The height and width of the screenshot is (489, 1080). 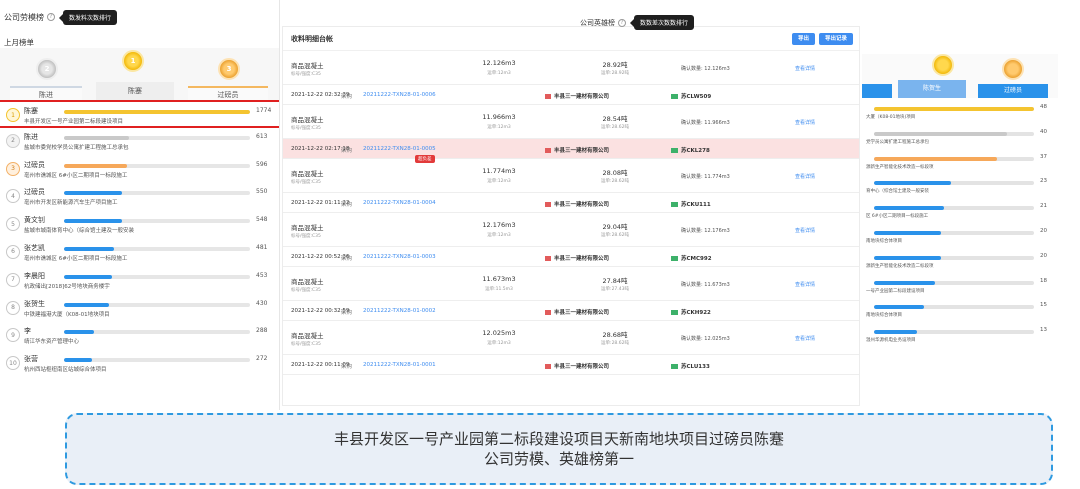 What do you see at coordinates (399, 311) in the screenshot?
I see `order-number-link: 20211222-TXN28-01-0002` at bounding box center [399, 311].